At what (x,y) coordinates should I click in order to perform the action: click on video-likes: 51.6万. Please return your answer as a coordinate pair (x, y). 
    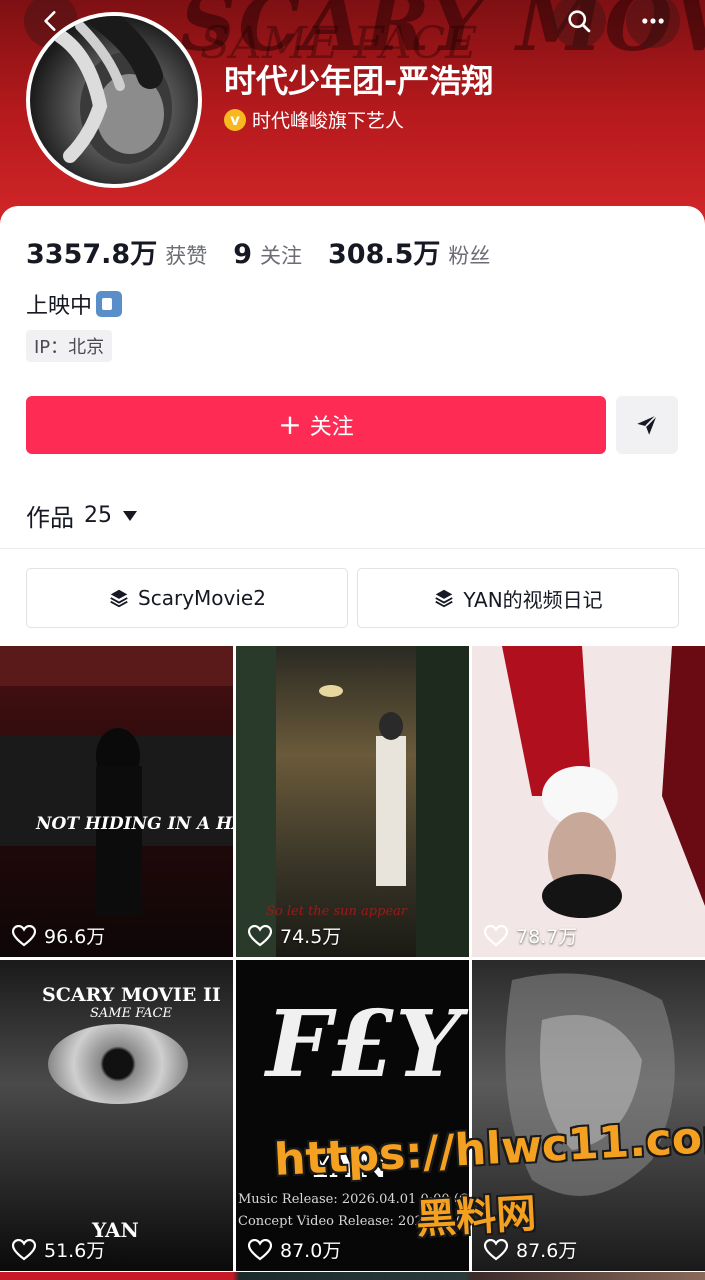
    Looking at the image, I should click on (58, 1249).